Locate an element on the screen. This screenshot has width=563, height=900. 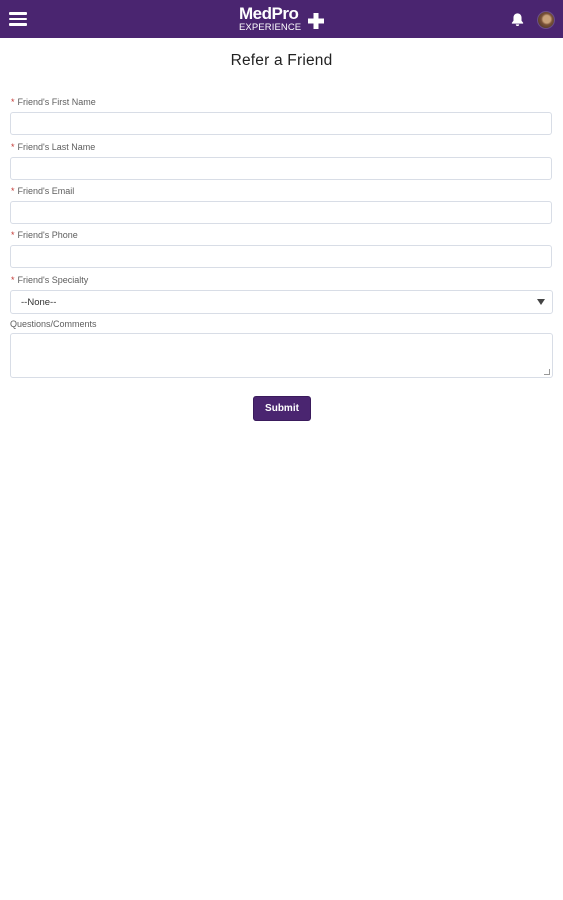
first-name-label: * Friend's First Name is located at coordinates (53, 102).